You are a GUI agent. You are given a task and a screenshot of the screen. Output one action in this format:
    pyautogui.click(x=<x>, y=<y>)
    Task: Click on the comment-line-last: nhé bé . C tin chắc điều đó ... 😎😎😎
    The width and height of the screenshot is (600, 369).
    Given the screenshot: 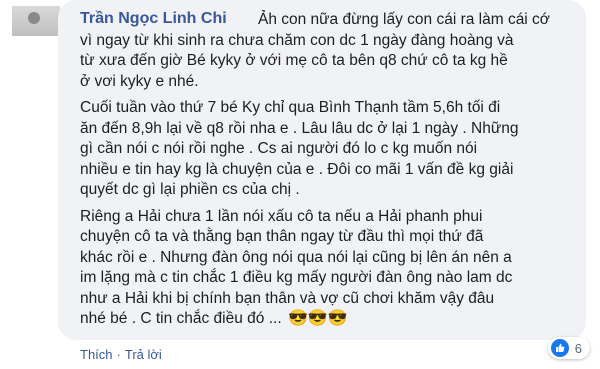 What is the action you would take?
    pyautogui.click(x=330, y=319)
    